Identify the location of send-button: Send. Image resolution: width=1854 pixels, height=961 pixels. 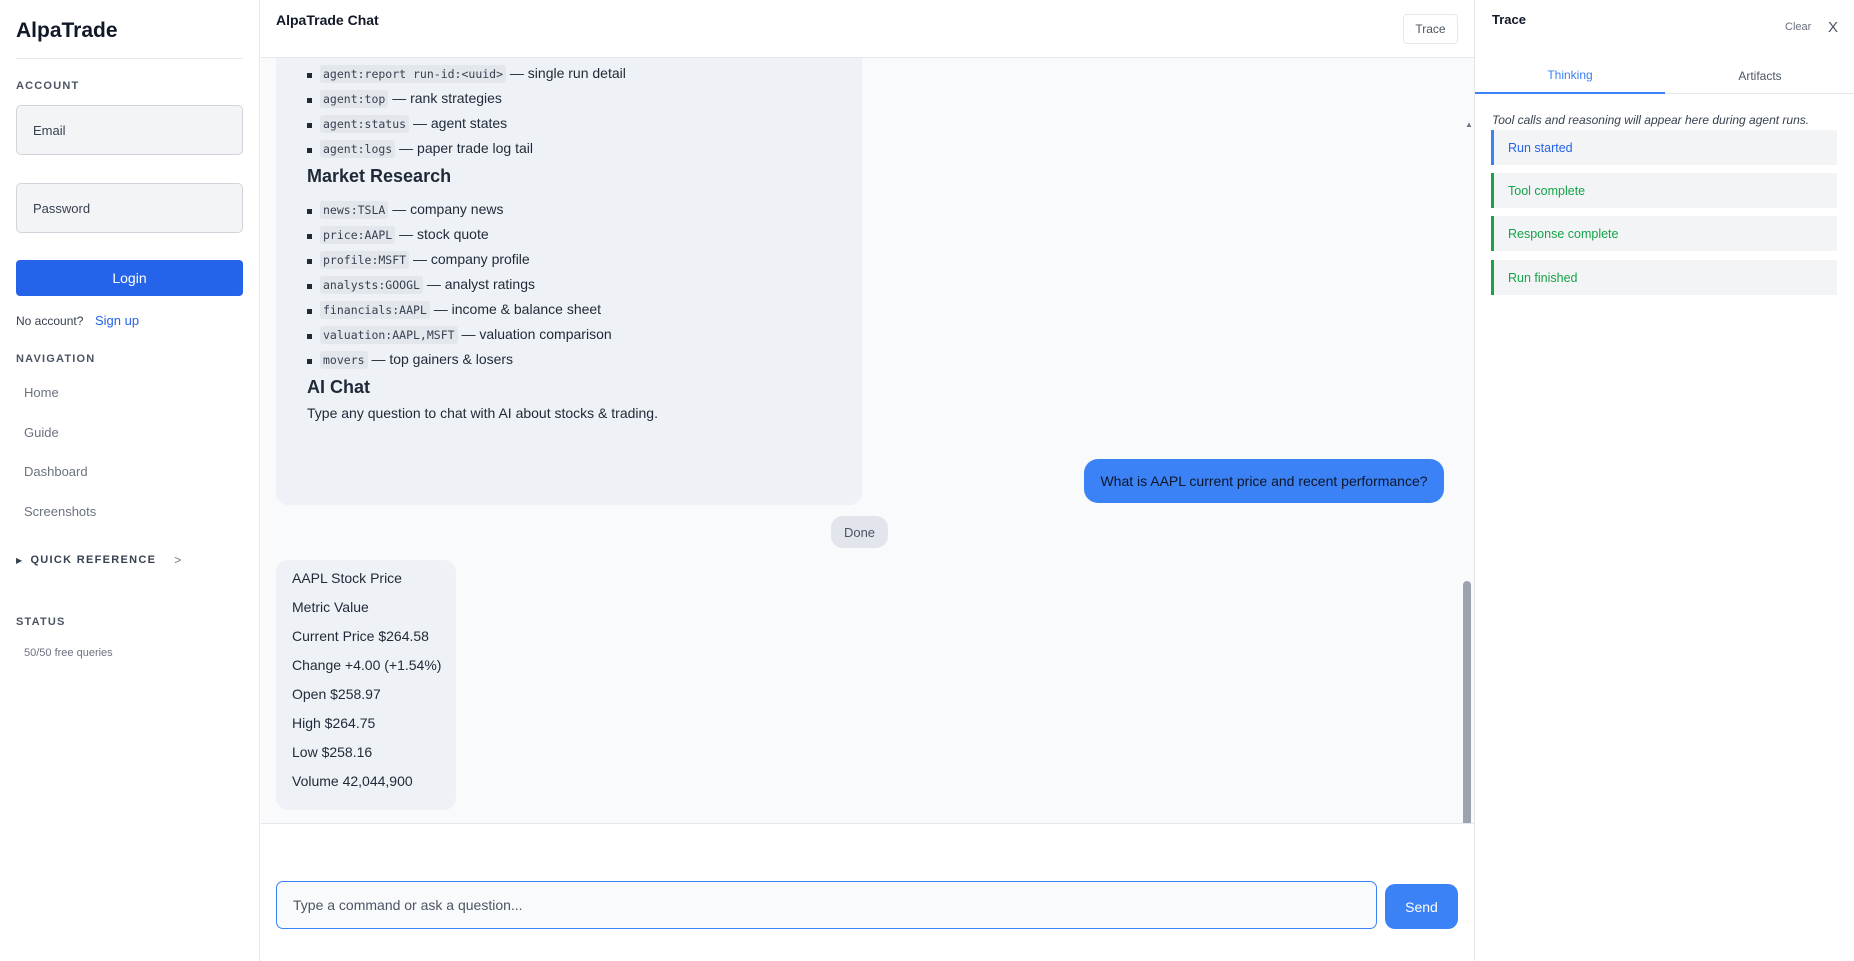
(1421, 906).